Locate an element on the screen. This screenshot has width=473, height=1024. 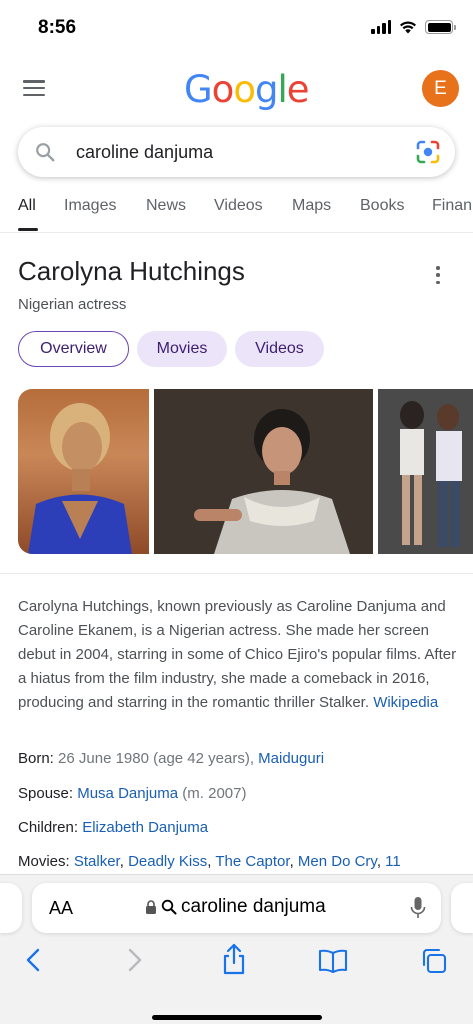
children-link: Elizabeth Danjuma is located at coordinates (145, 827).